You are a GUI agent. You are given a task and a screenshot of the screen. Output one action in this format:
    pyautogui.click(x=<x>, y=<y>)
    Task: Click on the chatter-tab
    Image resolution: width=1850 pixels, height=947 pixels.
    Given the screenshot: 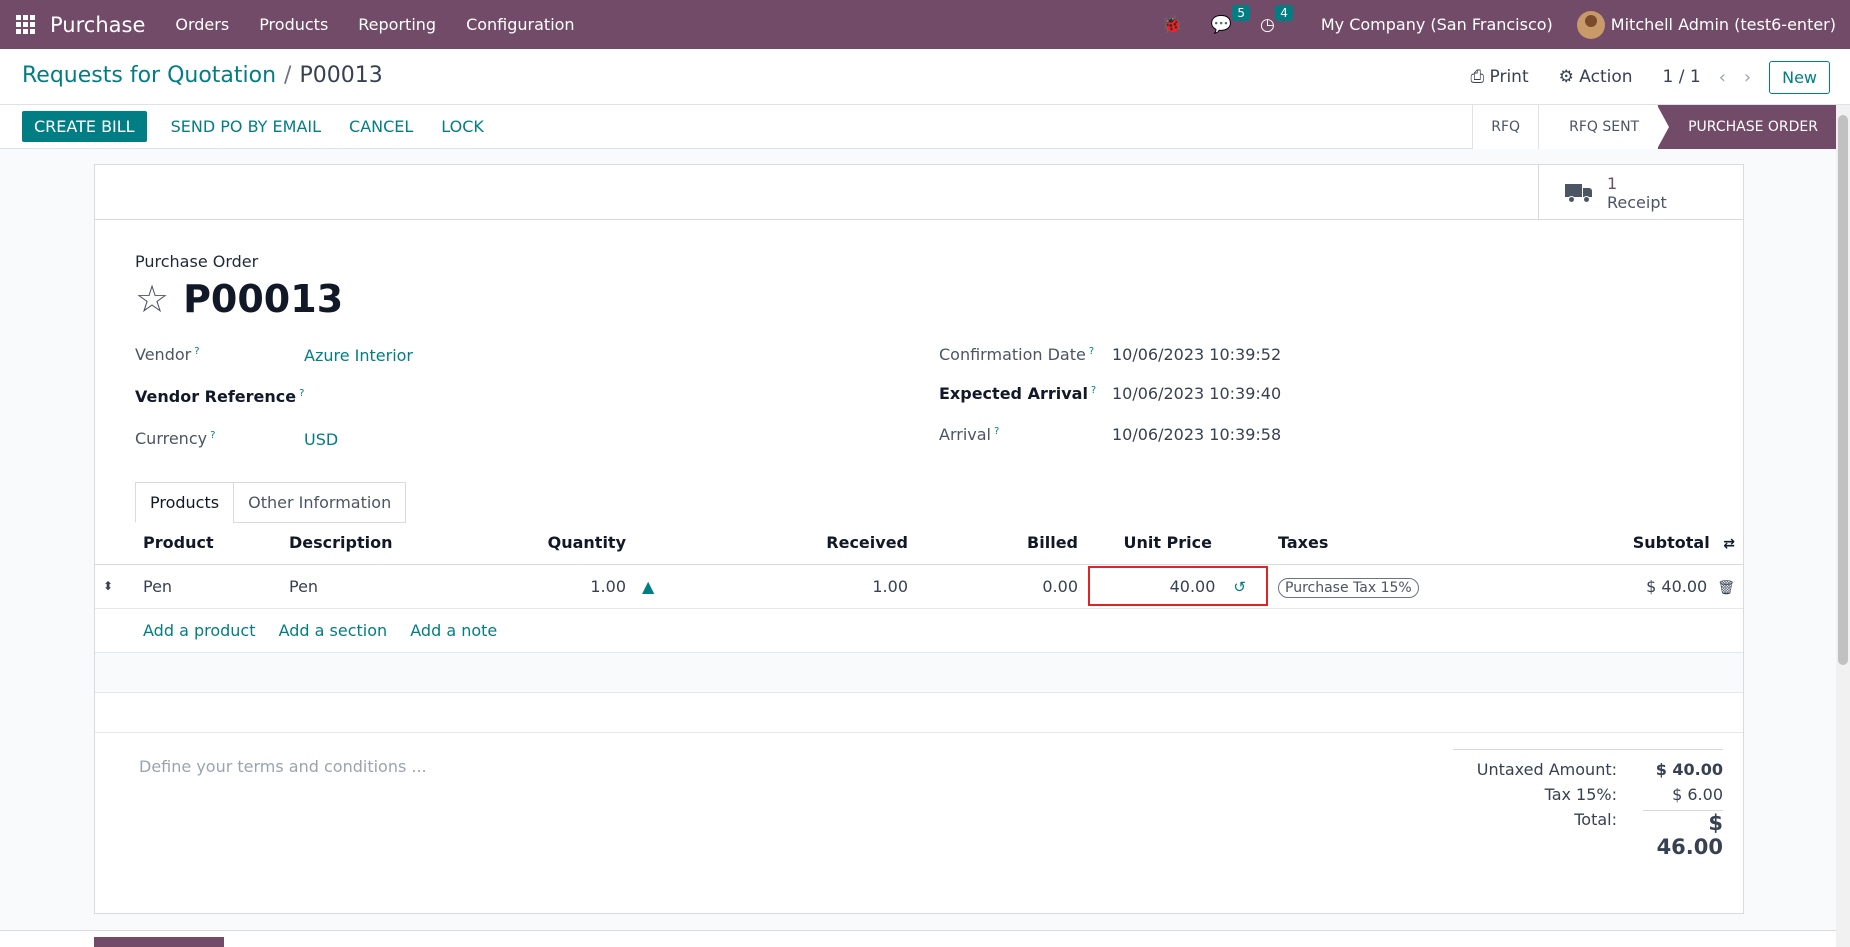 What is the action you would take?
    pyautogui.click(x=159, y=942)
    